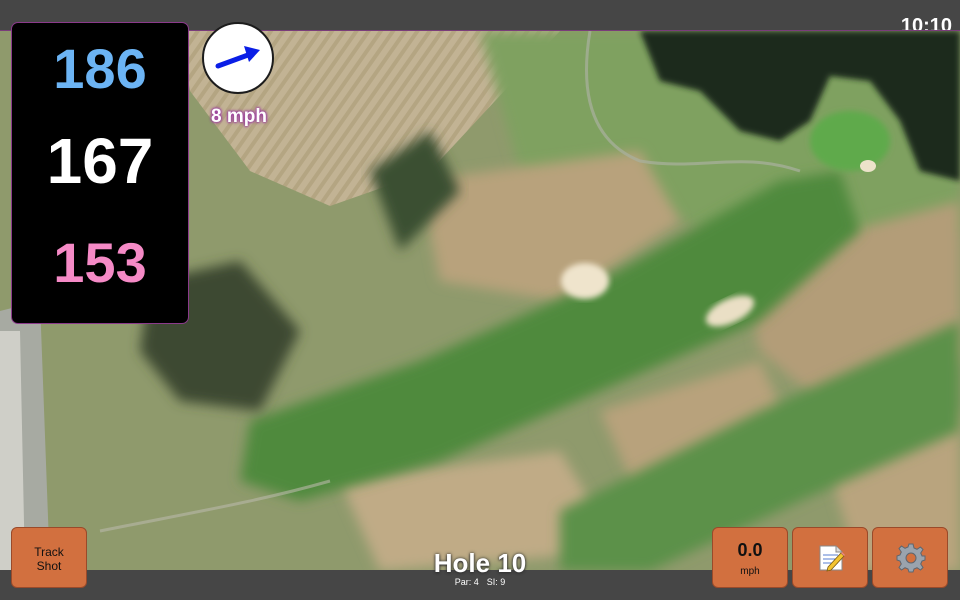 This screenshot has width=960, height=600. Describe the element at coordinates (100, 262) in the screenshot. I see `front-of-green-distance: 153` at that location.